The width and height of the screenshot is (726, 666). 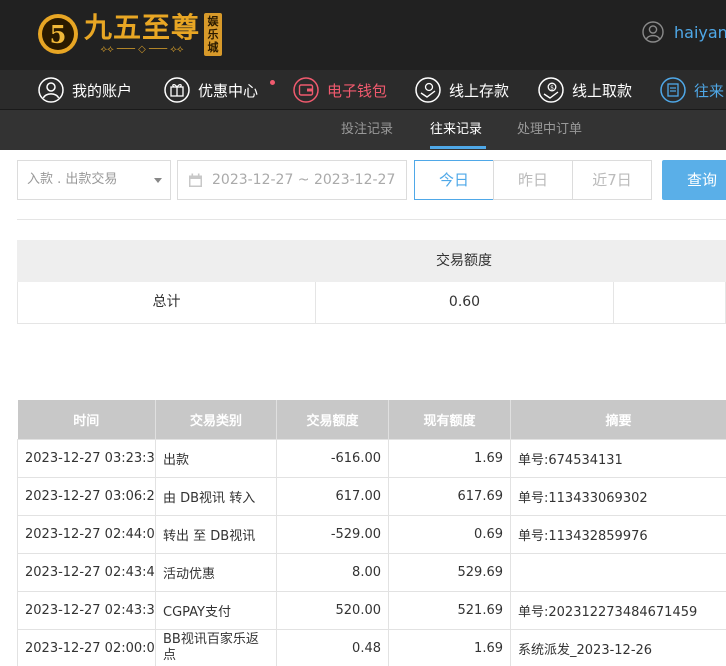 I want to click on cell-note: 单号:202312273484671459, so click(x=618, y=610).